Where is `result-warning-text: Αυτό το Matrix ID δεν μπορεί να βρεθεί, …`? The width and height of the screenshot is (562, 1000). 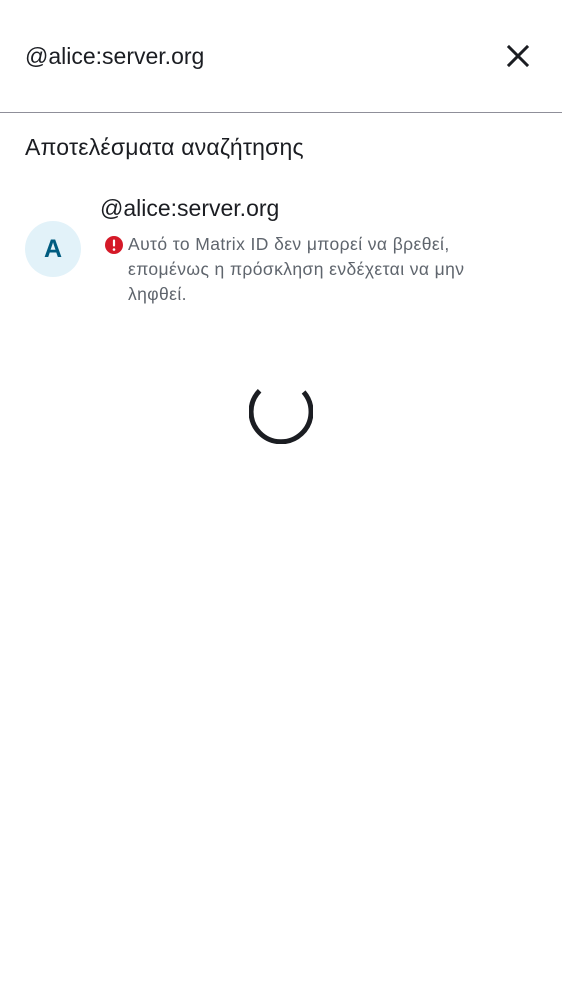 result-warning-text: Αυτό το Matrix ID δεν μπορεί να βρεθεί, … is located at coordinates (296, 269).